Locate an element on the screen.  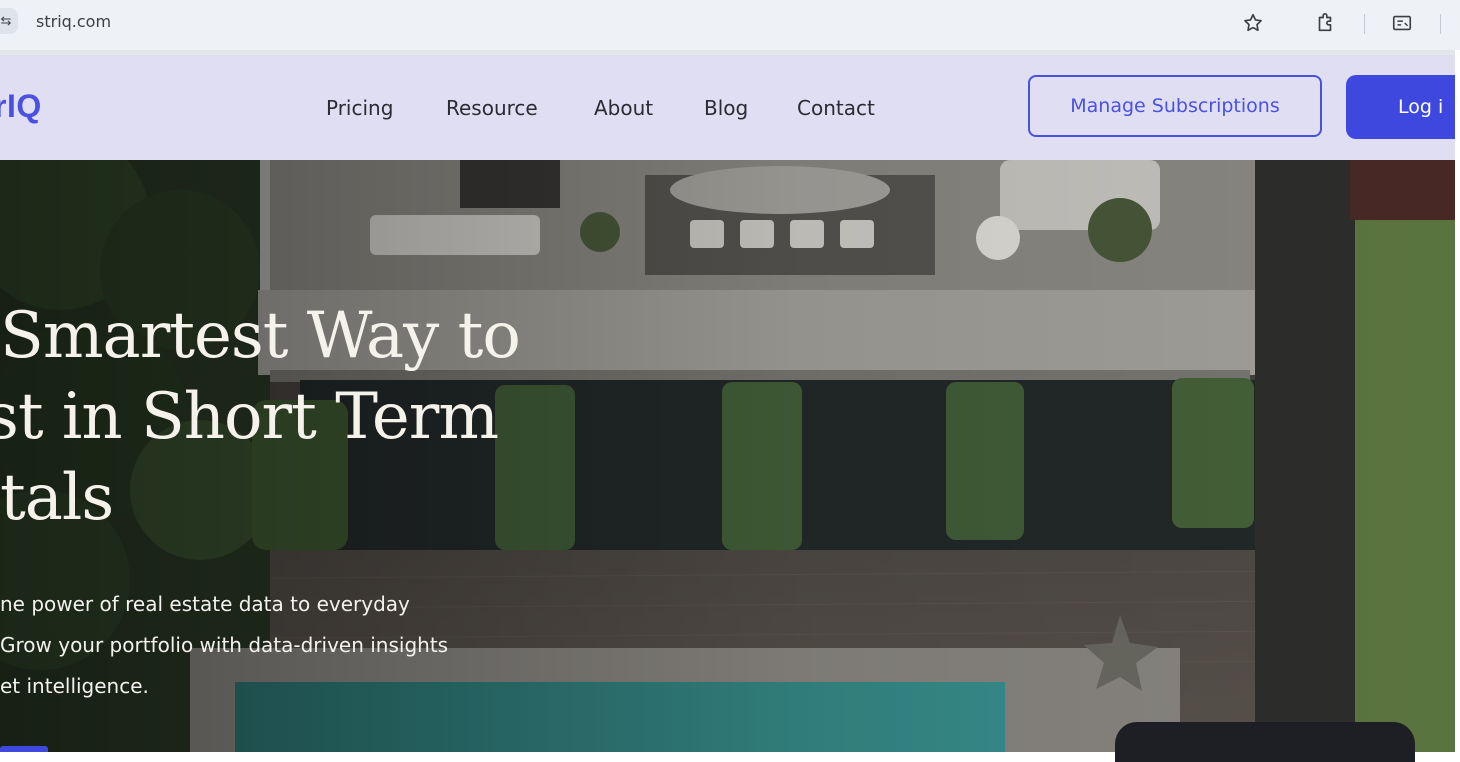
hero-title-line: Smartest Way to is located at coordinates (260, 336).